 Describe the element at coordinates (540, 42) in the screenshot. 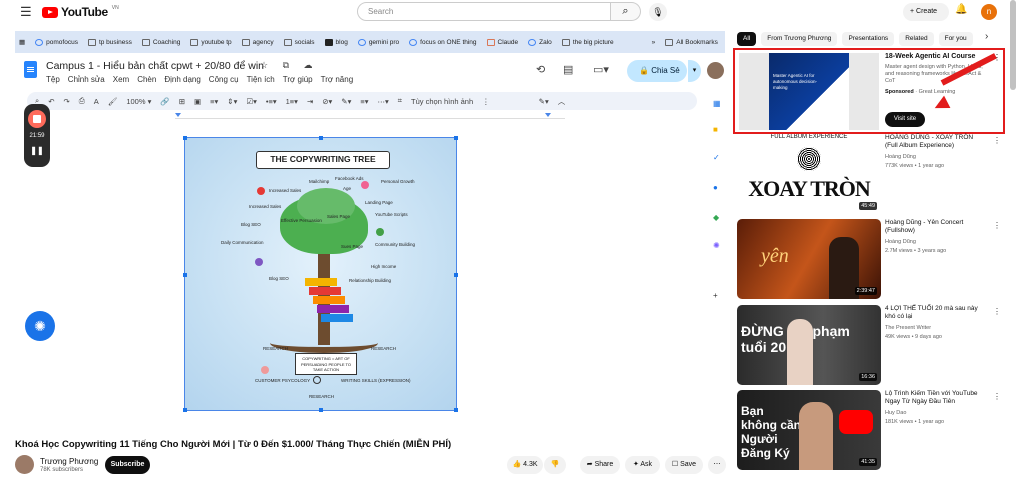

I see `bookmark-item: Zalo` at that location.